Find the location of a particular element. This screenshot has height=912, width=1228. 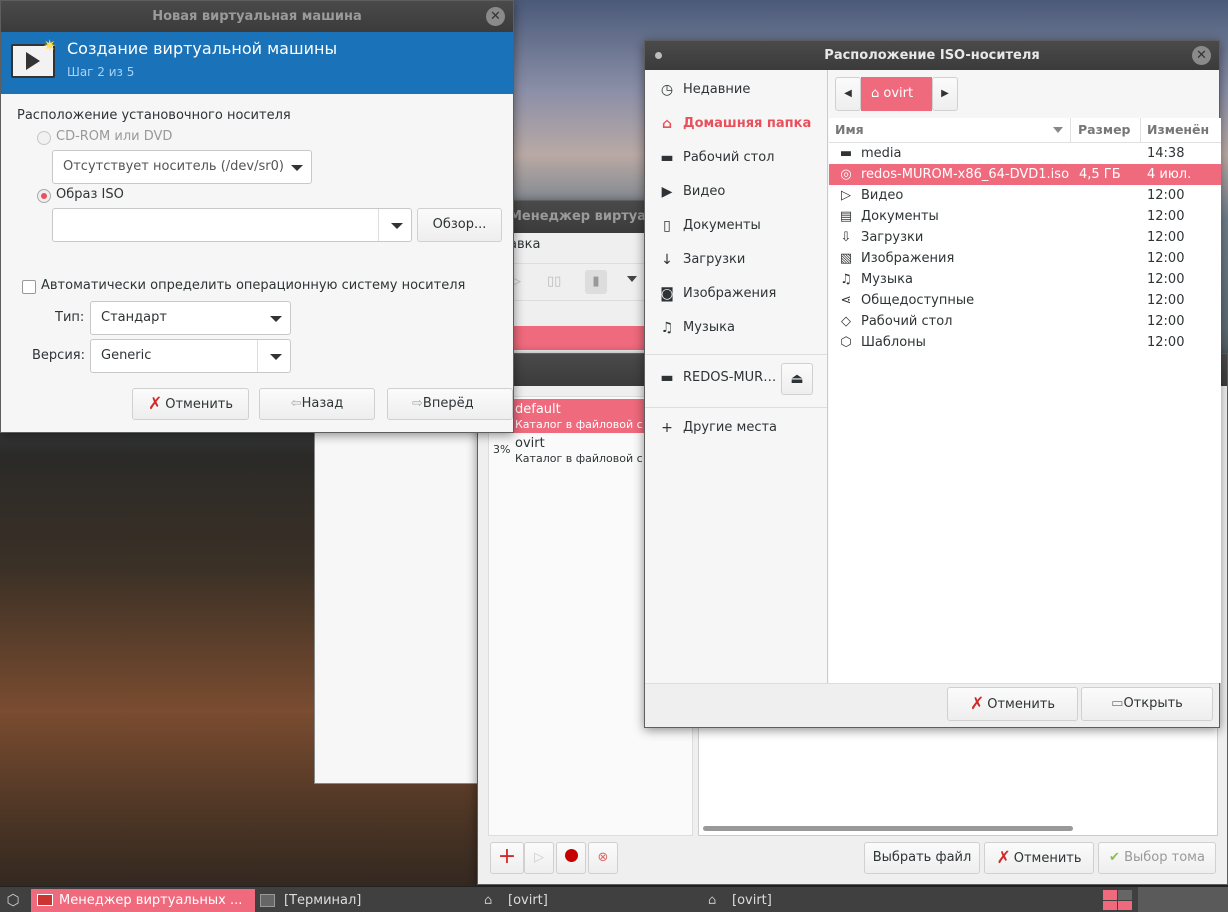

place-music: ♫ Музыка is located at coordinates (736, 328).